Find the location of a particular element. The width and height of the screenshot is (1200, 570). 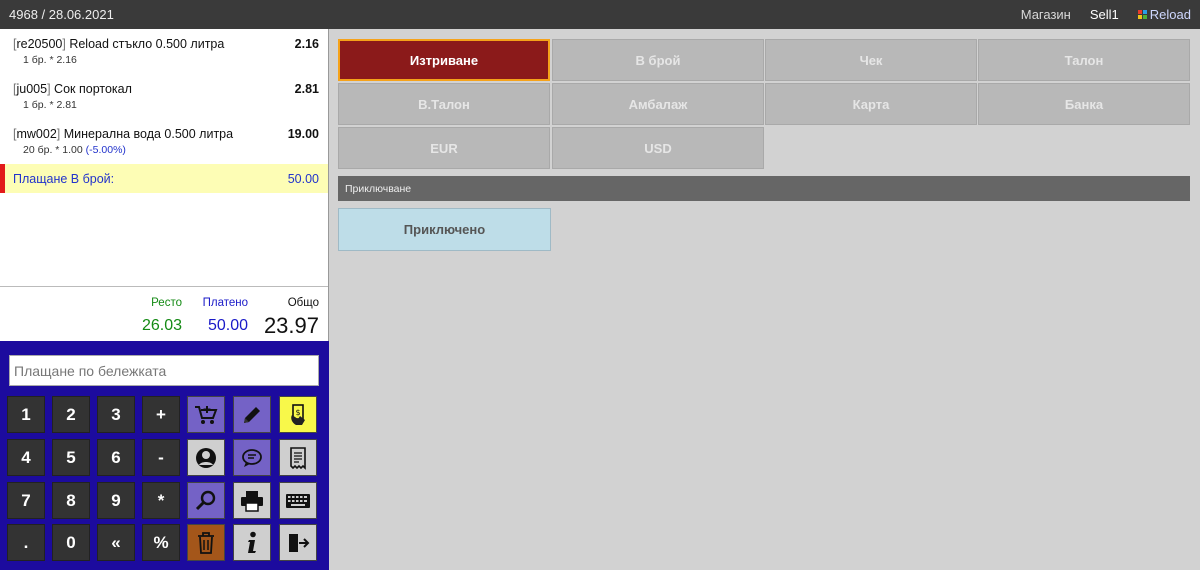

item-qty: 1 бр. * 2.81 is located at coordinates (50, 105).